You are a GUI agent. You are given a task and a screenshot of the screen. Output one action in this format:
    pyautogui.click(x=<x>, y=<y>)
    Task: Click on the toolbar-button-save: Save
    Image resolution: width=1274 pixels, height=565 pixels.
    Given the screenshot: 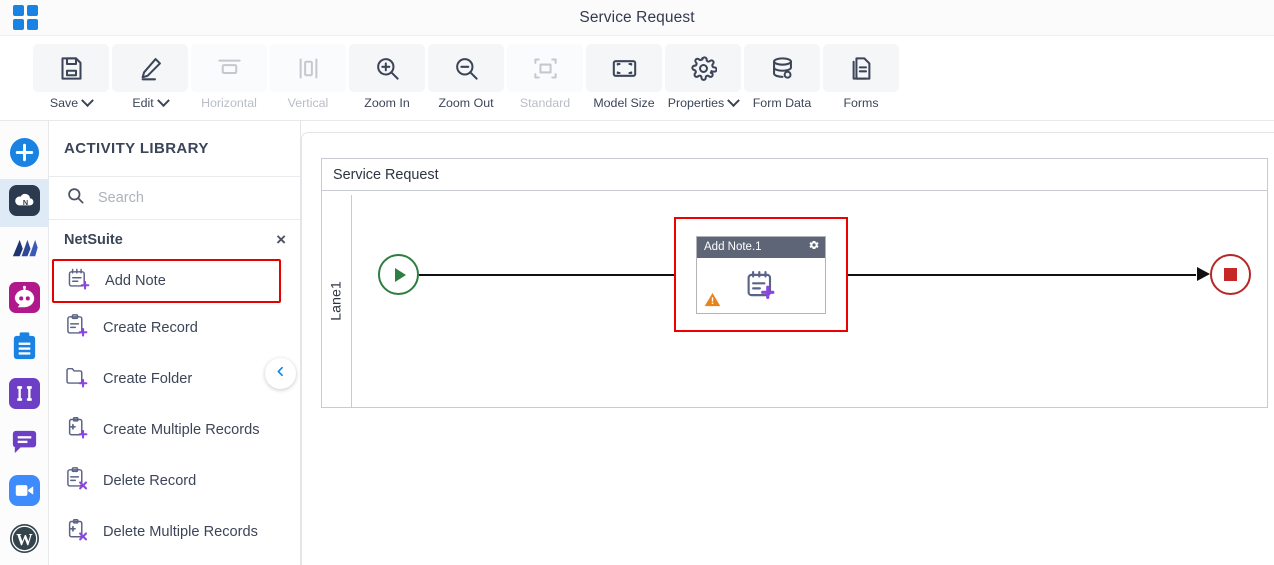 What is the action you would take?
    pyautogui.click(x=71, y=79)
    